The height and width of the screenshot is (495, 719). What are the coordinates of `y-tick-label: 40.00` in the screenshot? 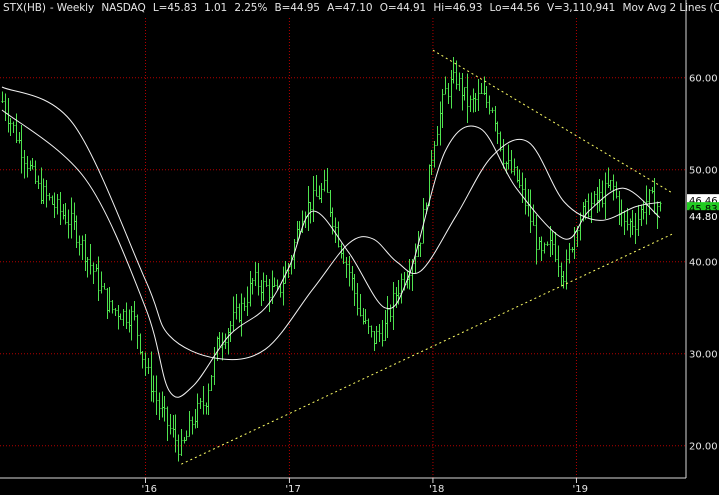 It's located at (703, 262).